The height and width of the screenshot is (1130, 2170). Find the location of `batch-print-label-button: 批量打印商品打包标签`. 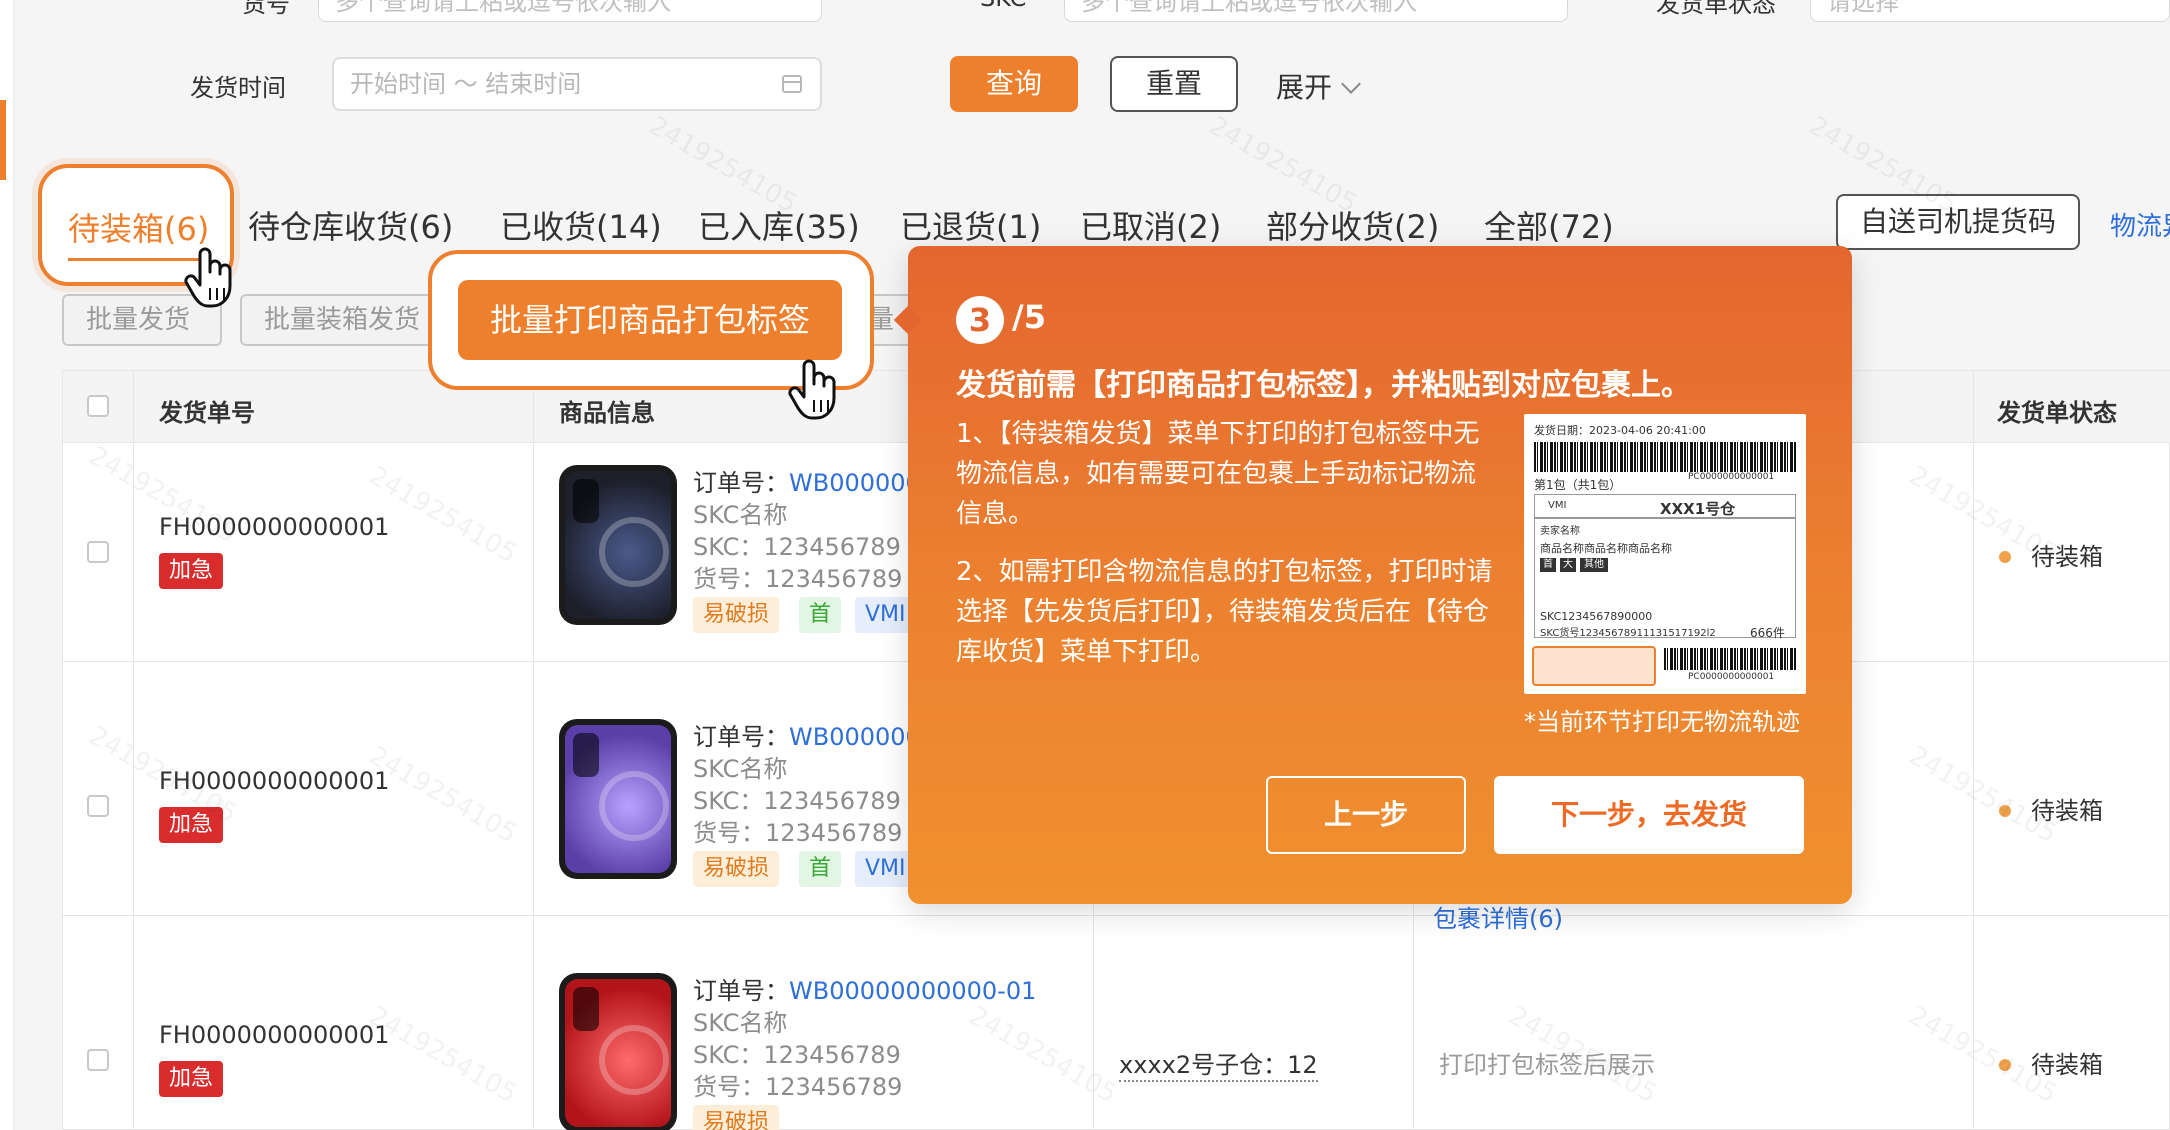

batch-print-label-button: 批量打印商品打包标签 is located at coordinates (650, 320).